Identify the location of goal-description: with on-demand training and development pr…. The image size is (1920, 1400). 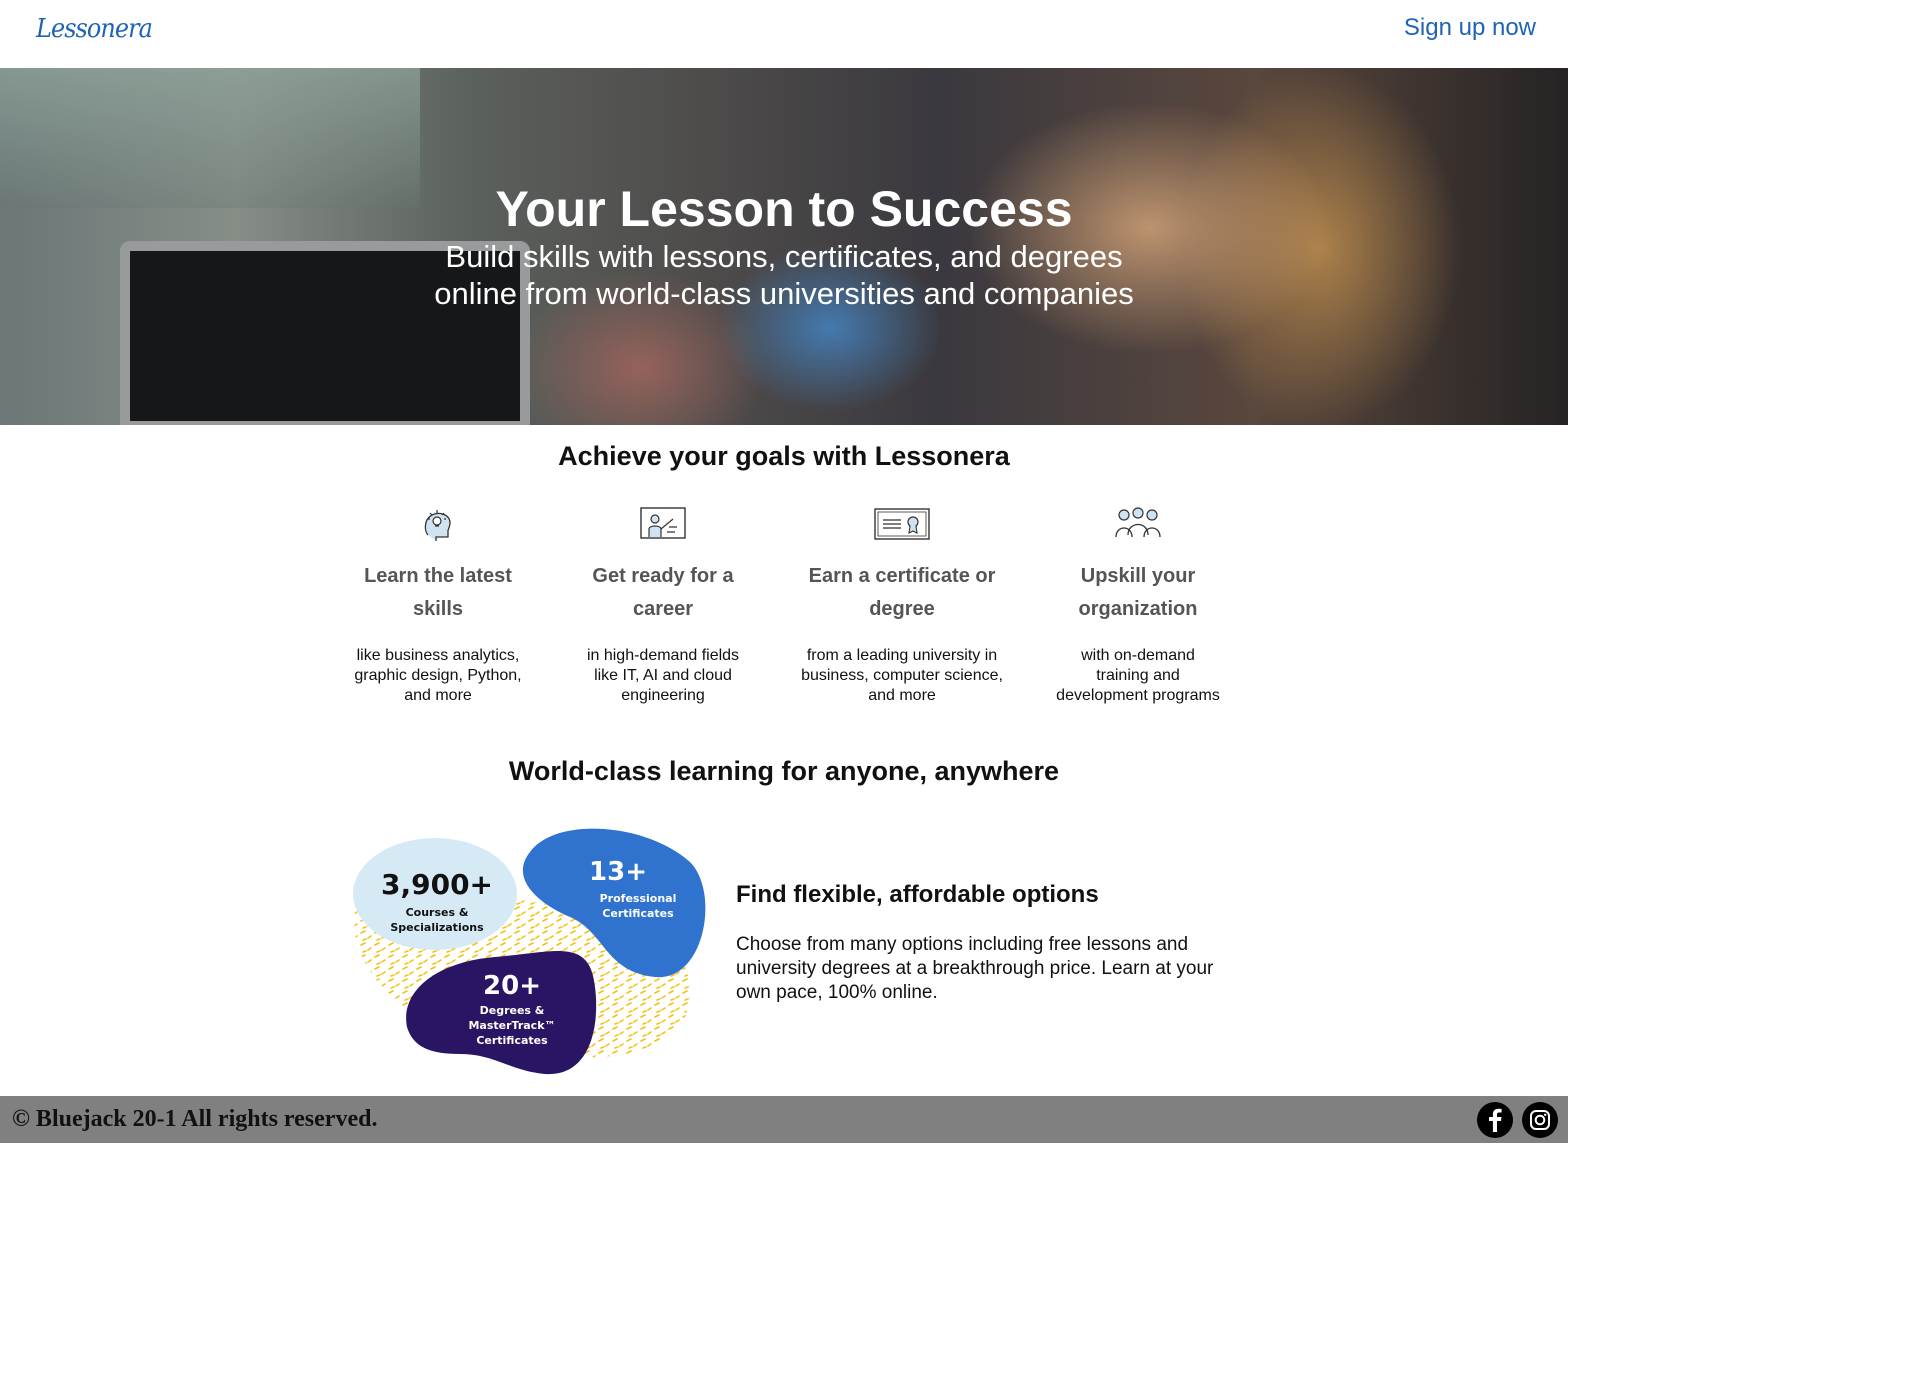
(1138, 675).